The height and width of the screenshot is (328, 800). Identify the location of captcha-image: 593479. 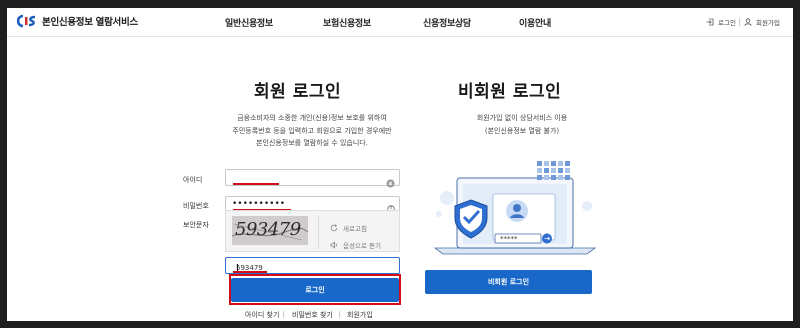
(270, 230).